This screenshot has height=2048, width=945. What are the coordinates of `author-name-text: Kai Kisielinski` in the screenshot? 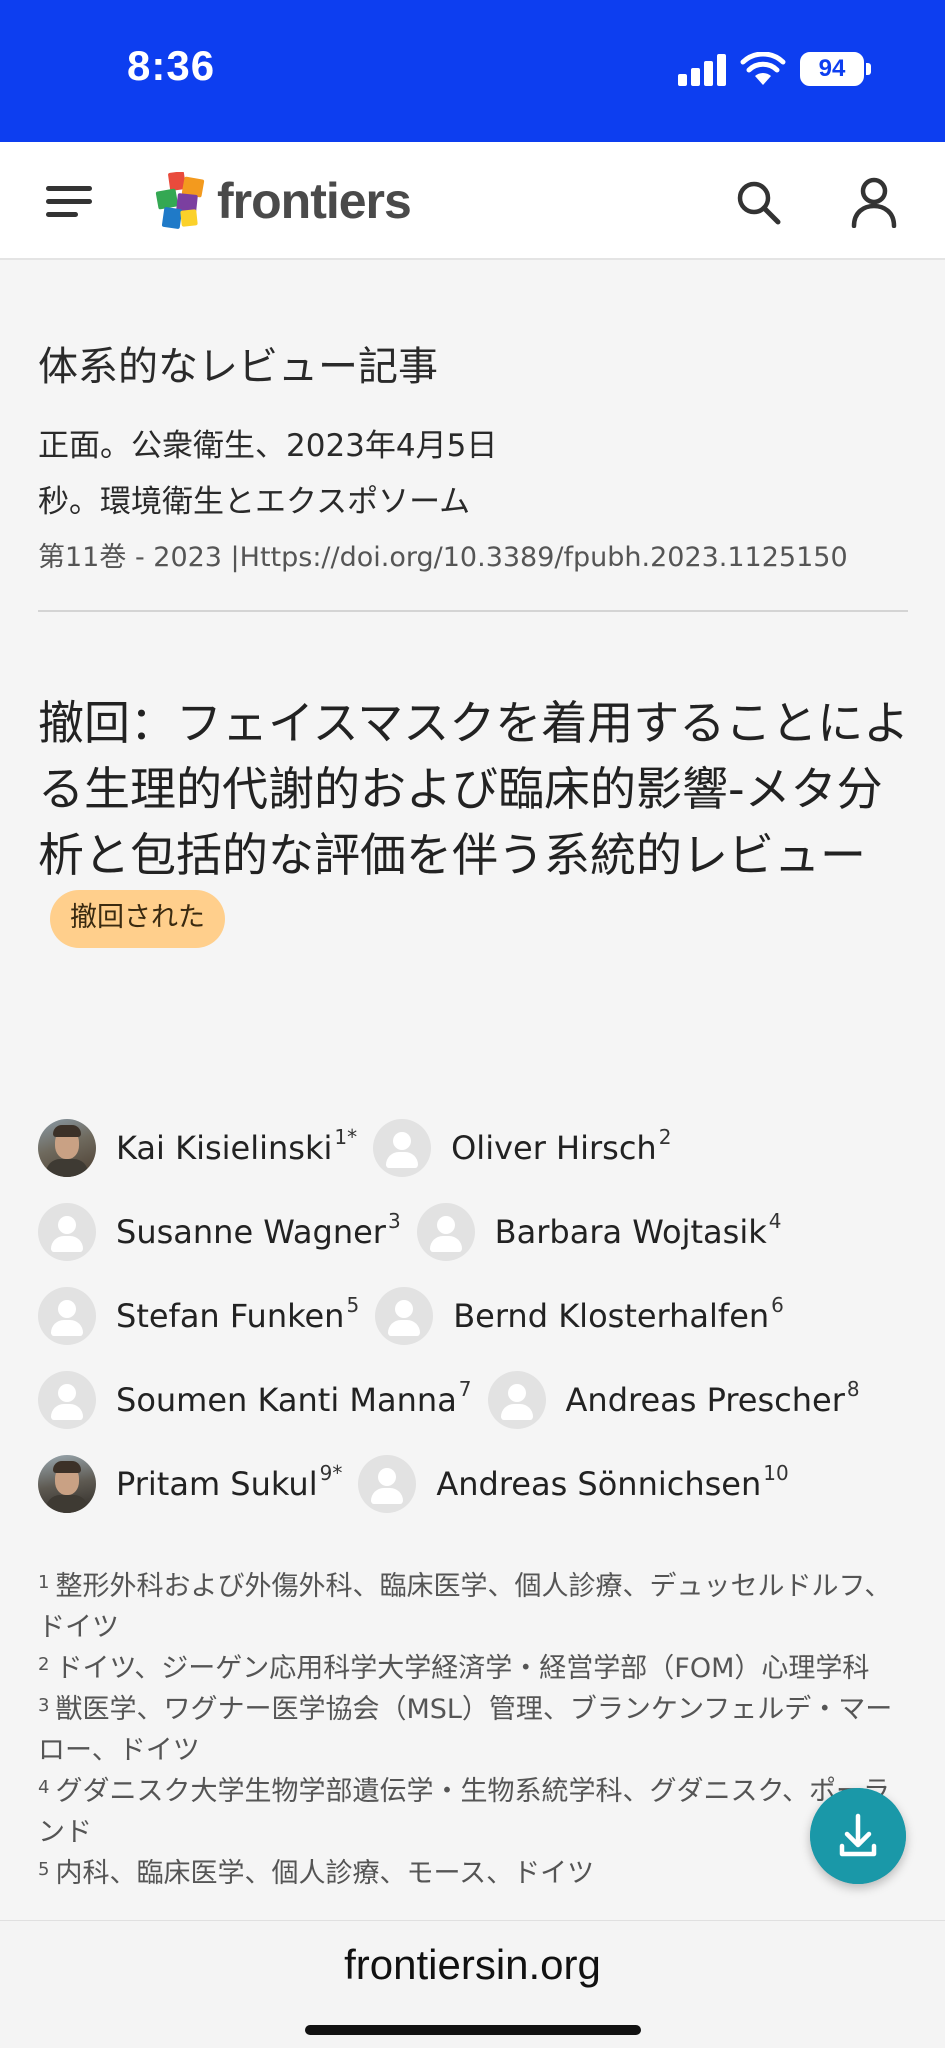 It's located at (224, 1148).